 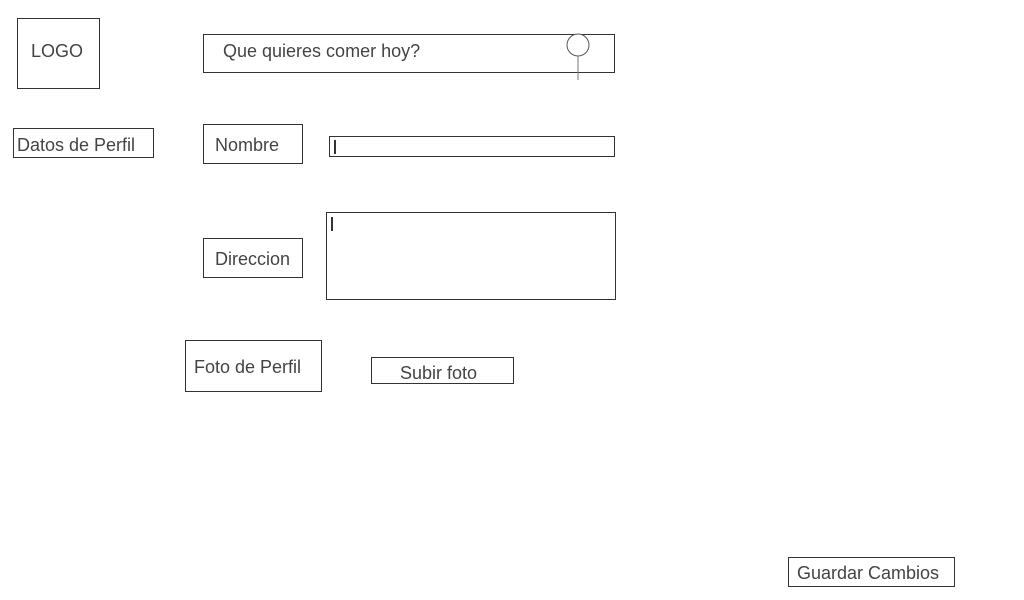 I want to click on upload-photo-button: Subir foto, so click(x=442, y=370).